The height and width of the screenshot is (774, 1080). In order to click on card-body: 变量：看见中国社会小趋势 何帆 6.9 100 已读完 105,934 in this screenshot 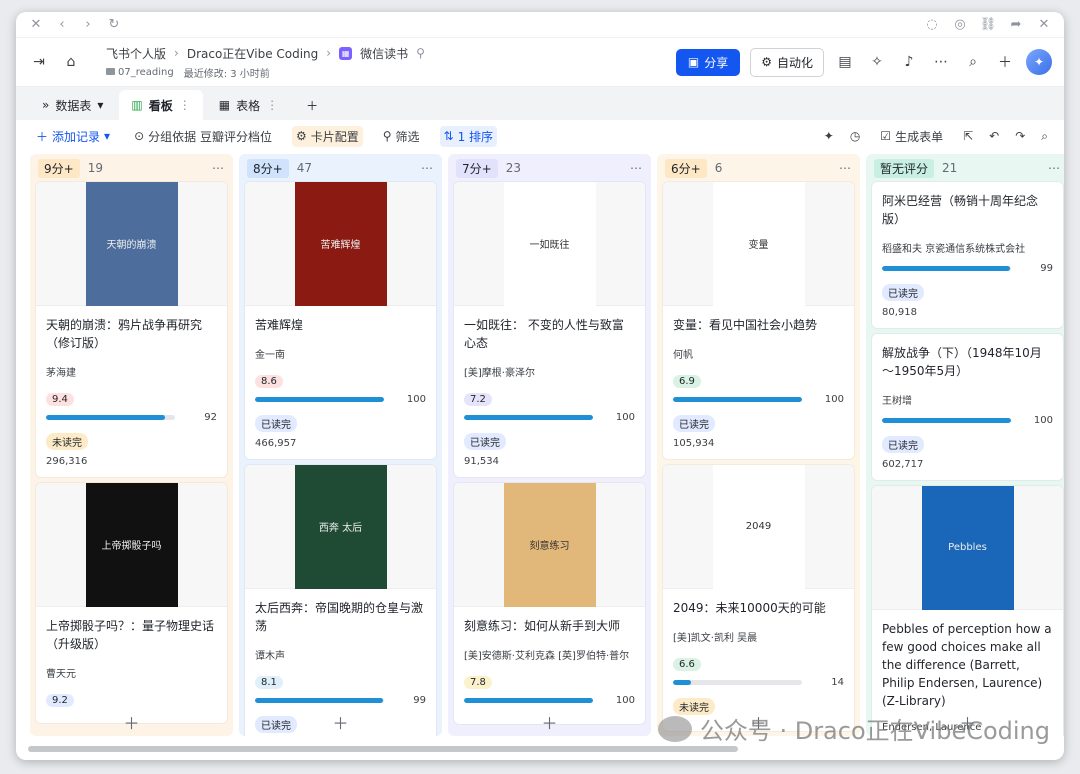, I will do `click(758, 382)`.